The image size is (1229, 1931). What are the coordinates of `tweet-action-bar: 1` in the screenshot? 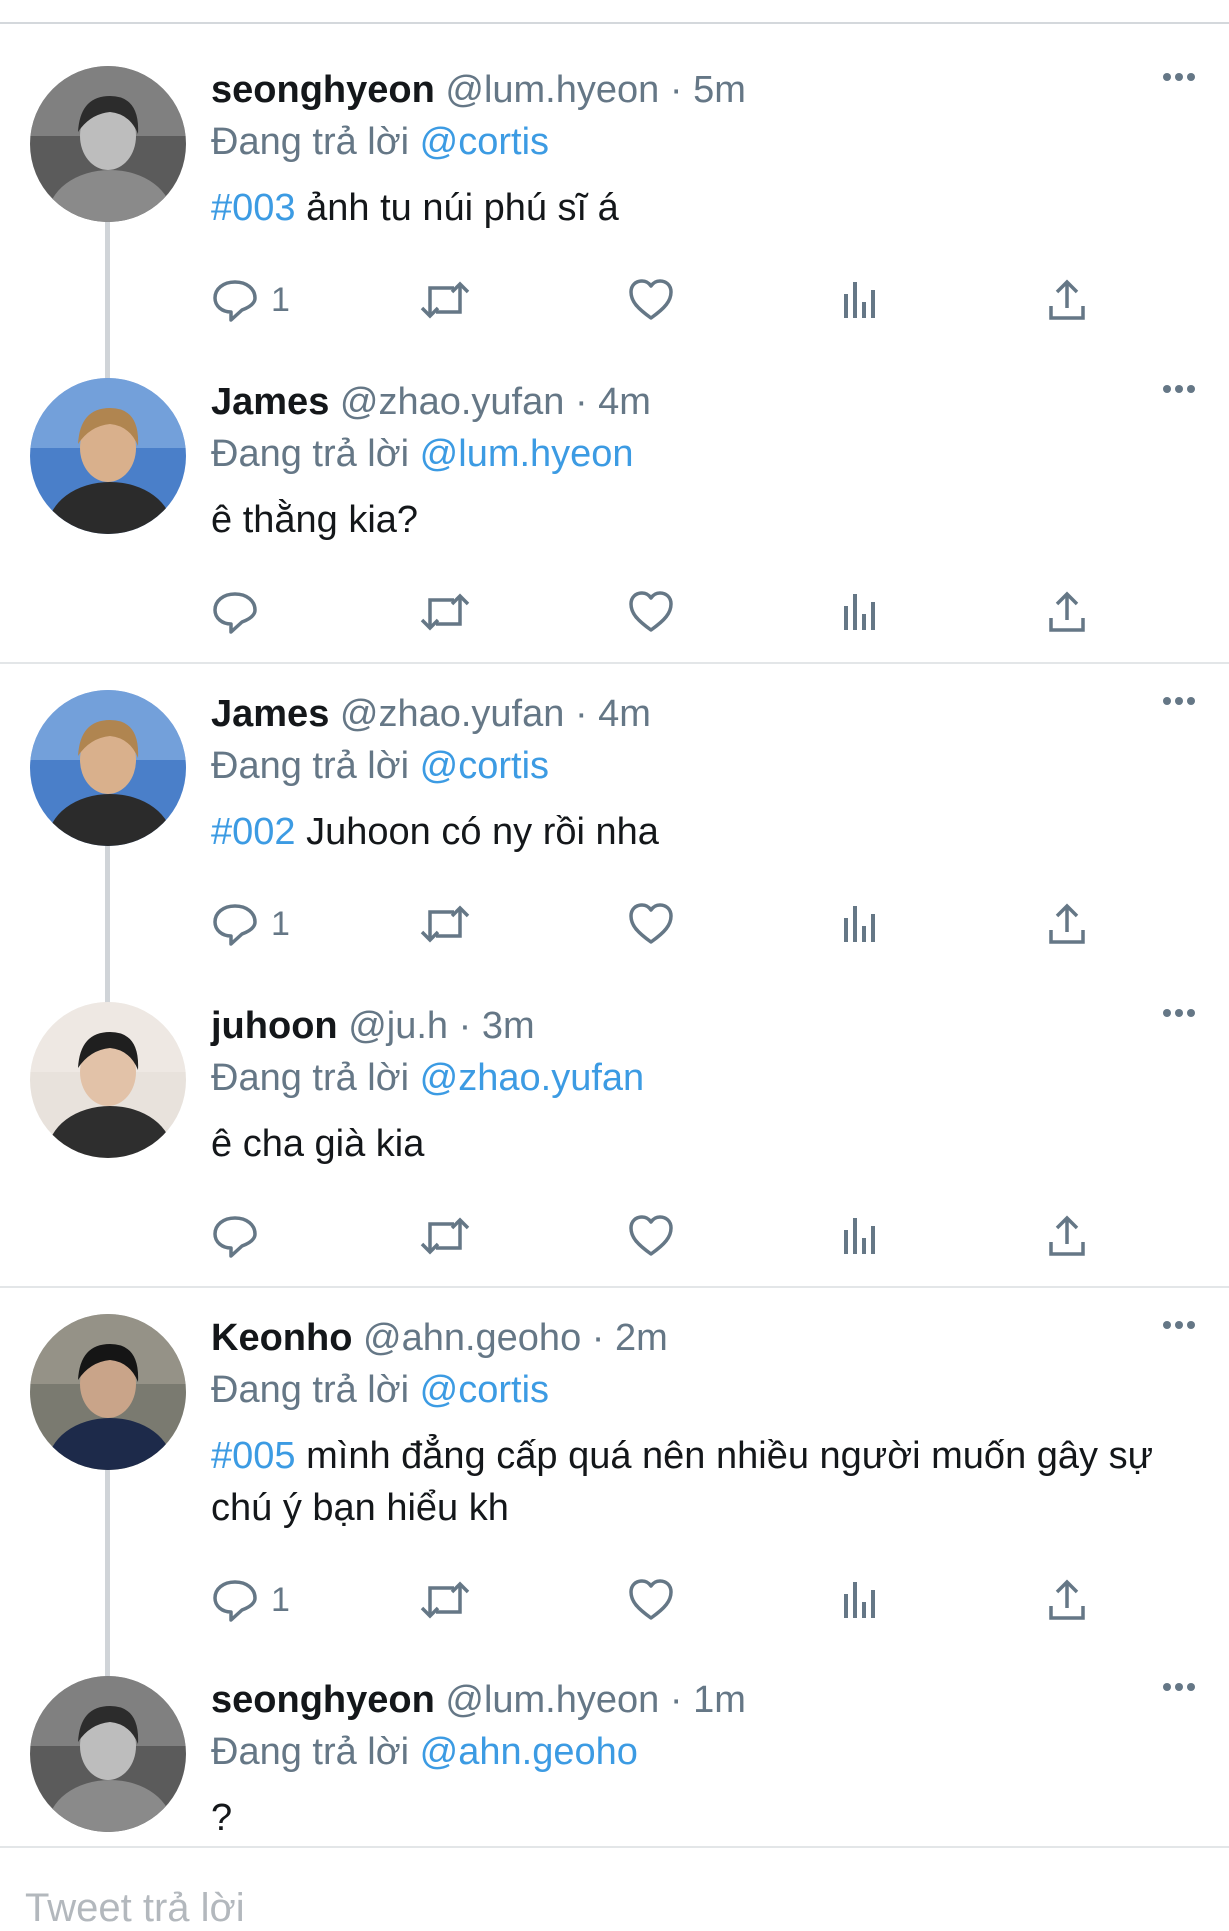 It's located at (651, 1600).